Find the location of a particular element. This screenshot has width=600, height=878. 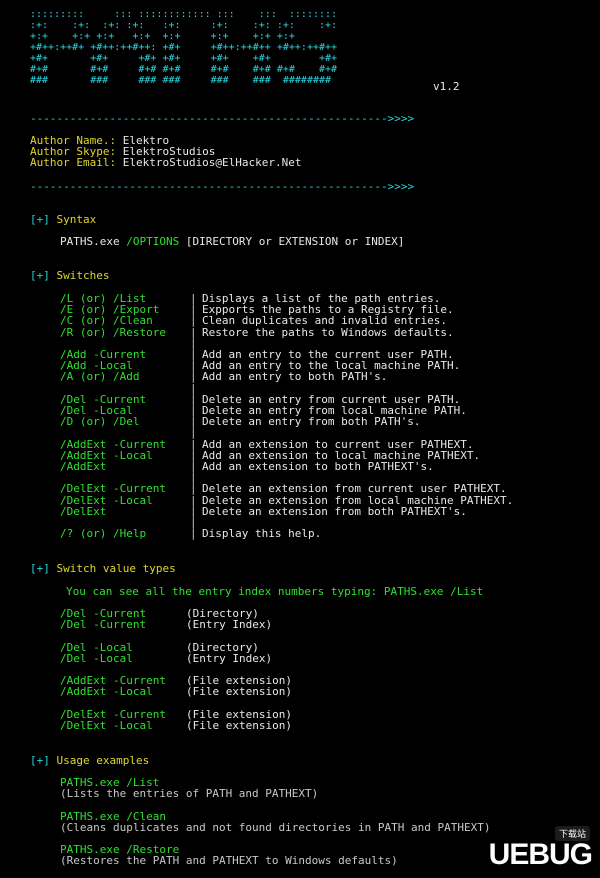

watermark-logo: UEBUG is located at coordinates (540, 854).